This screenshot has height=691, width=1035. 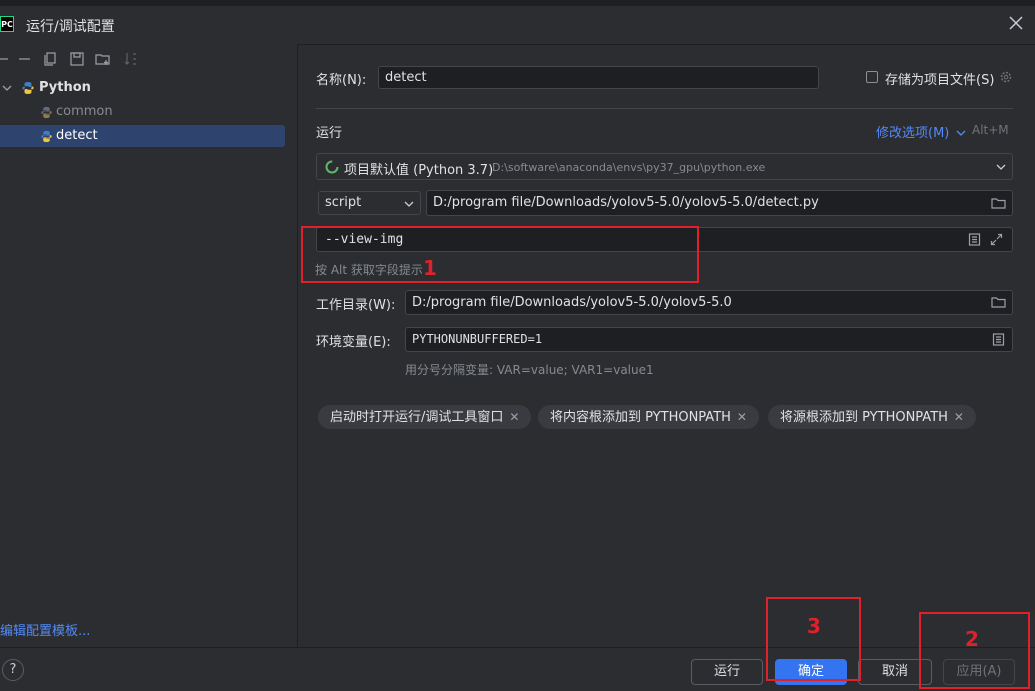 What do you see at coordinates (664, 108) in the screenshot?
I see `separator` at bounding box center [664, 108].